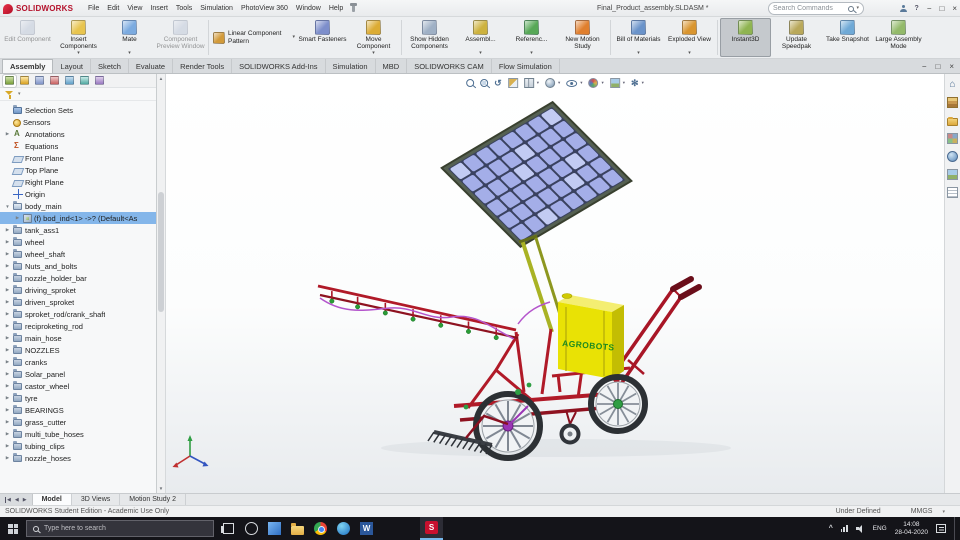 This screenshot has width=960, height=540. What do you see at coordinates (216, 8) in the screenshot?
I see `menu-simulation: Simulation` at bounding box center [216, 8].